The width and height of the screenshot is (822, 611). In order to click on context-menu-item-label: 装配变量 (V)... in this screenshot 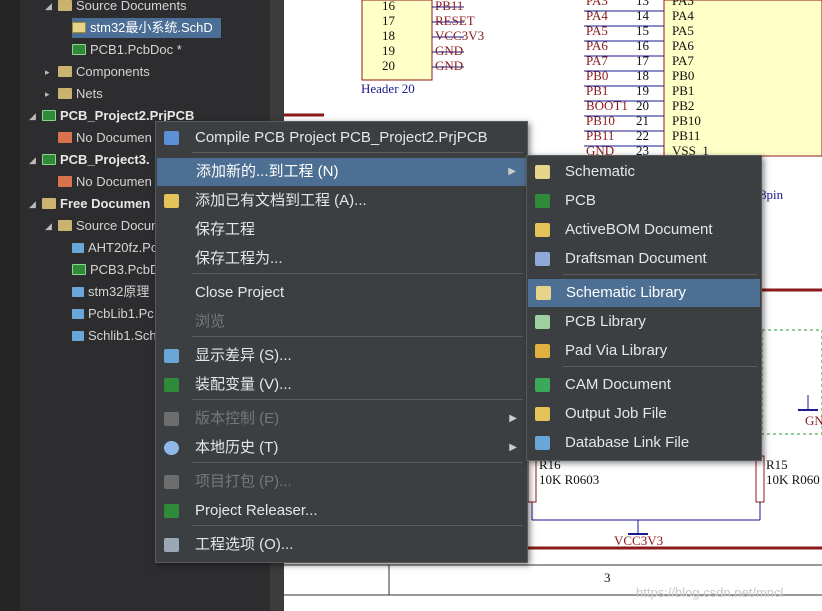, I will do `click(243, 384)`.